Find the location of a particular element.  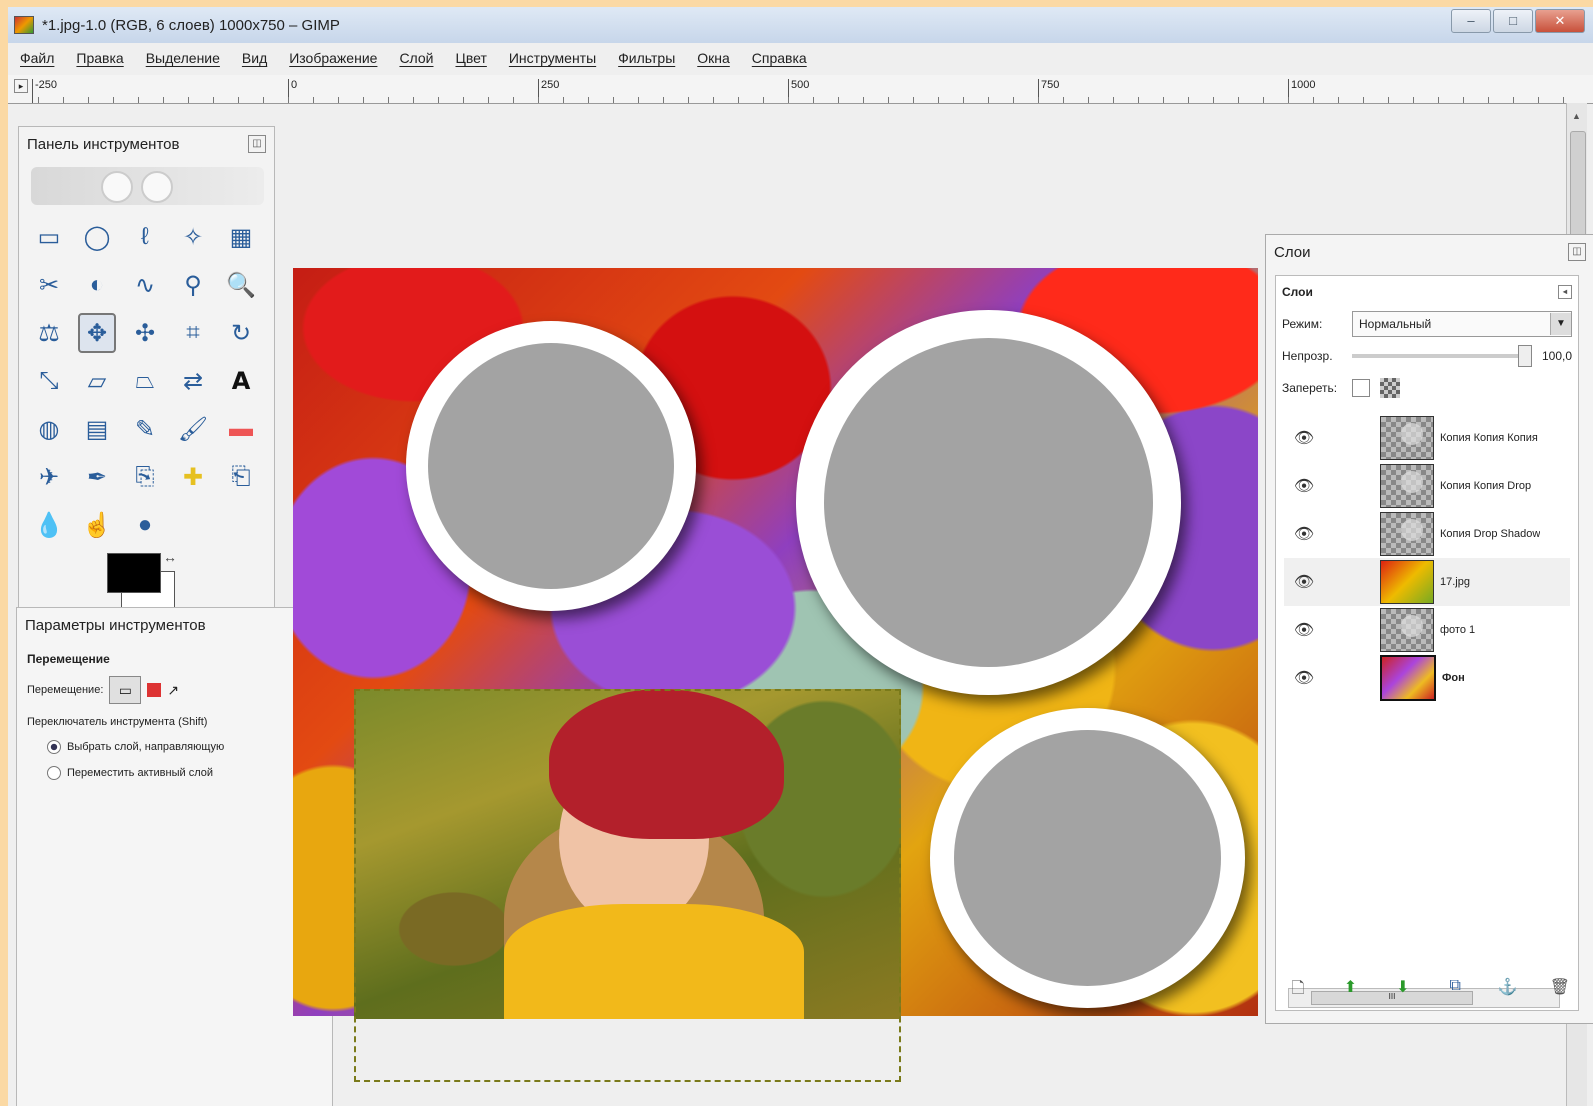

raise-layer-icon: ⬆ is located at coordinates (1350, 990).